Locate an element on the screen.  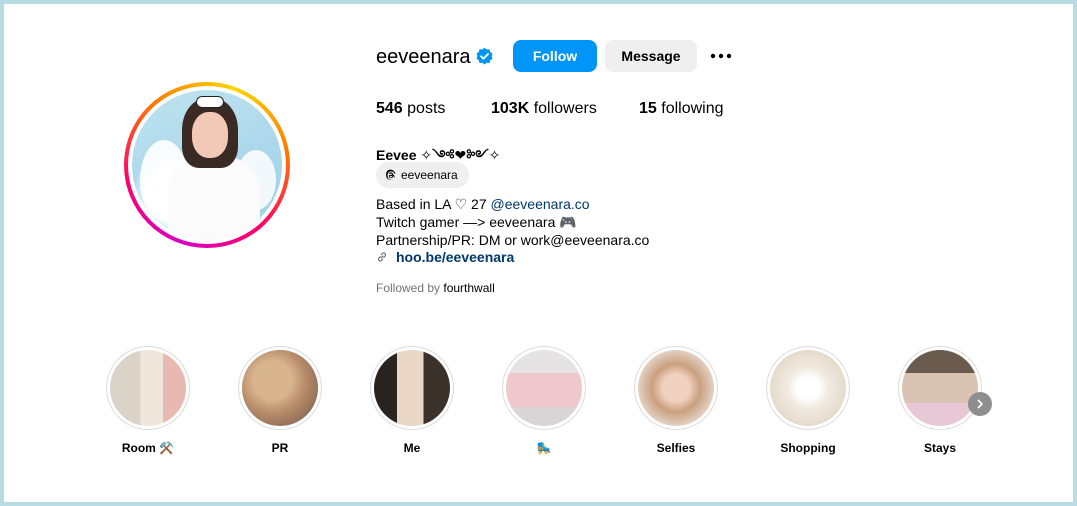
highlights-next-button is located at coordinates (980, 404).